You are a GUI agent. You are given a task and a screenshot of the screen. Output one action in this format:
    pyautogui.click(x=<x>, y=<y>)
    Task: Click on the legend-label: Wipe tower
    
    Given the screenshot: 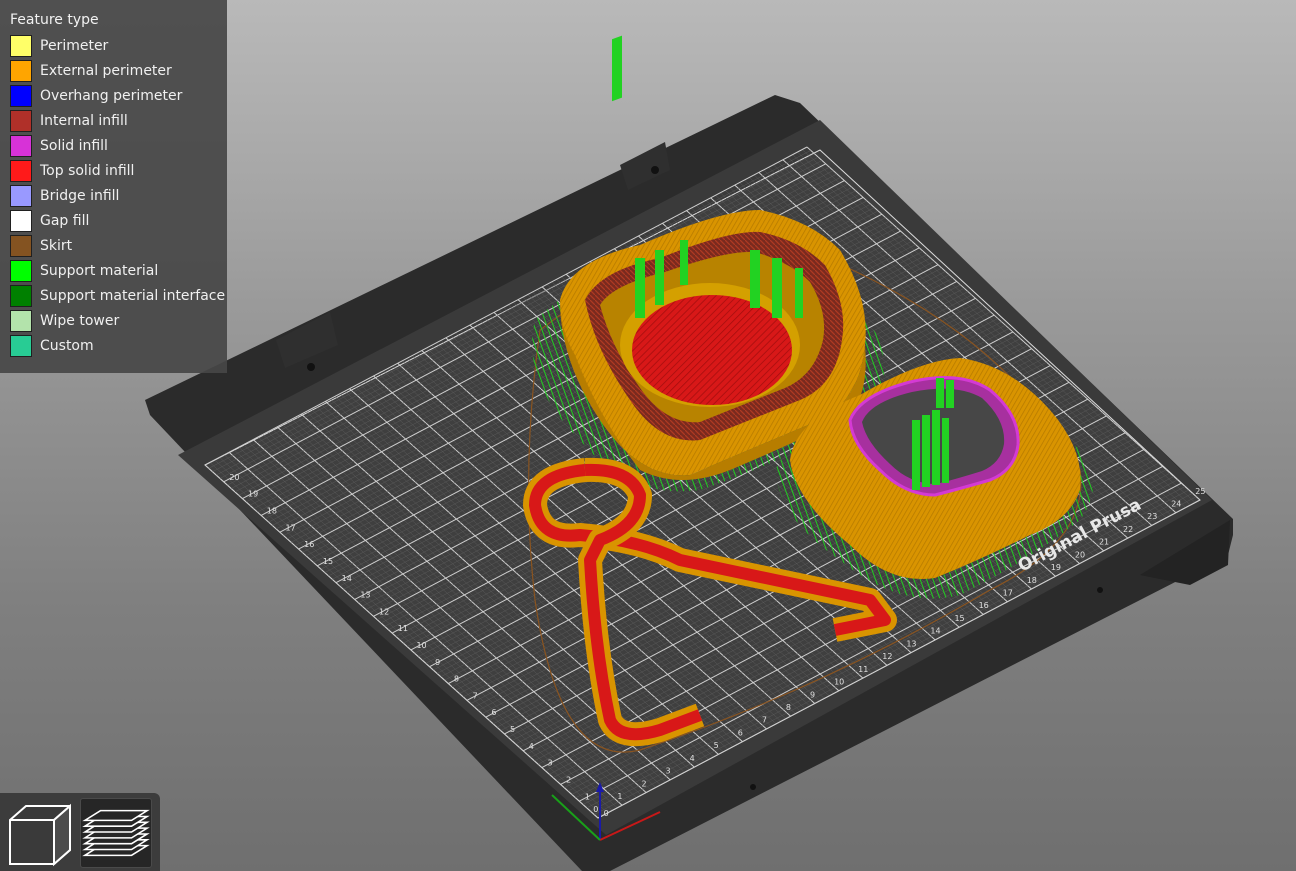 What is the action you would take?
    pyautogui.click(x=80, y=321)
    